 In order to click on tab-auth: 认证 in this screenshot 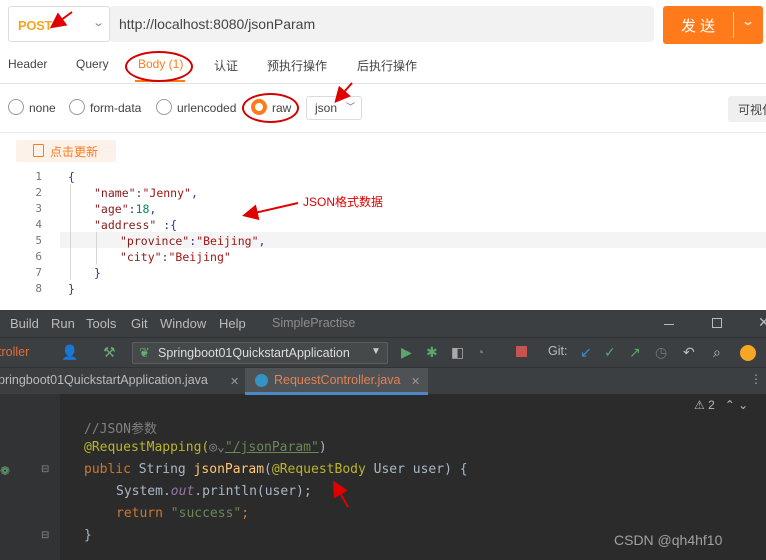, I will do `click(226, 65)`.